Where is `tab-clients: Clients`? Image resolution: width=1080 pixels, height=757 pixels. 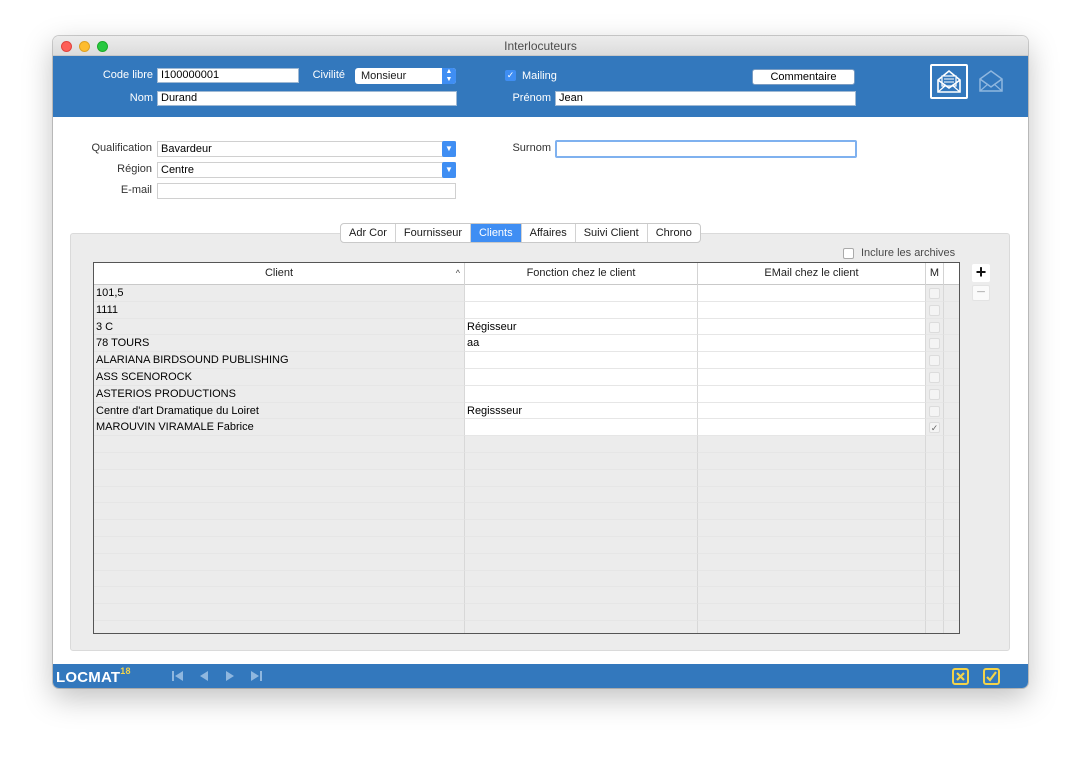
tab-clients: Clients is located at coordinates (496, 233).